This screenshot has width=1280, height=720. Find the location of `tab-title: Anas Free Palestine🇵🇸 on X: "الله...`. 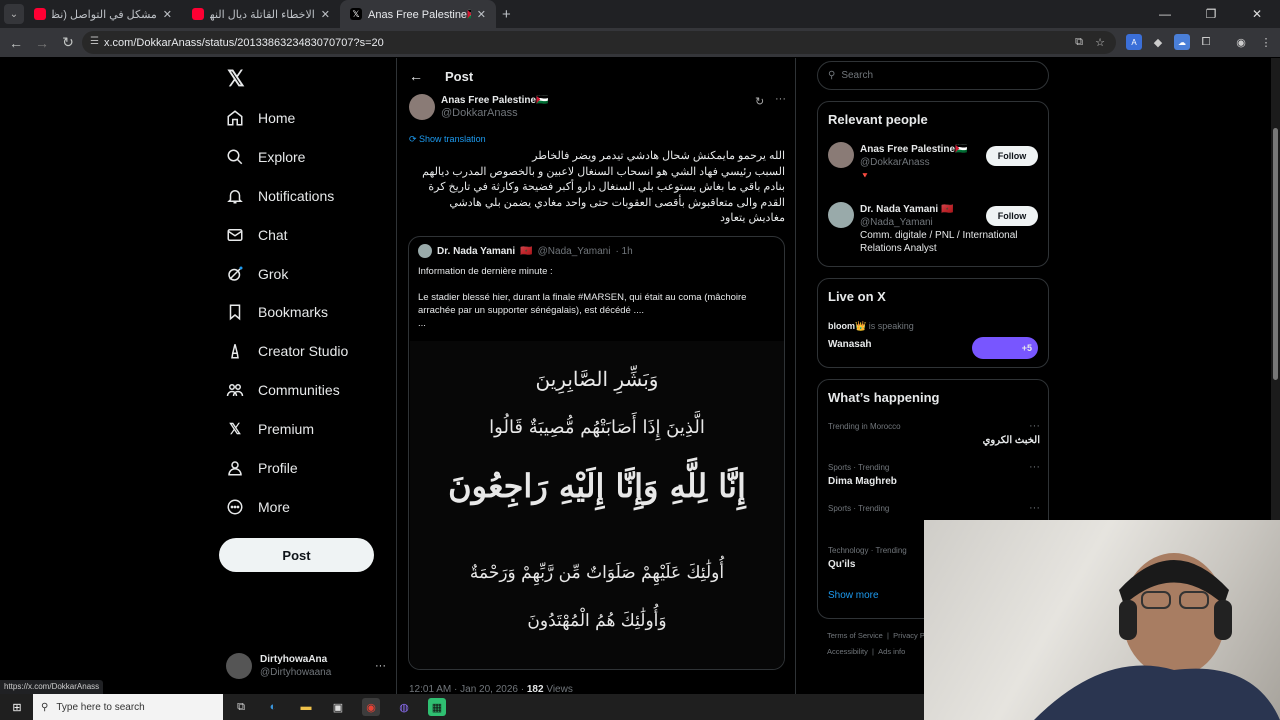

tab-title: Anas Free Palestine🇵🇸 on X: "الله... is located at coordinates (419, 14).